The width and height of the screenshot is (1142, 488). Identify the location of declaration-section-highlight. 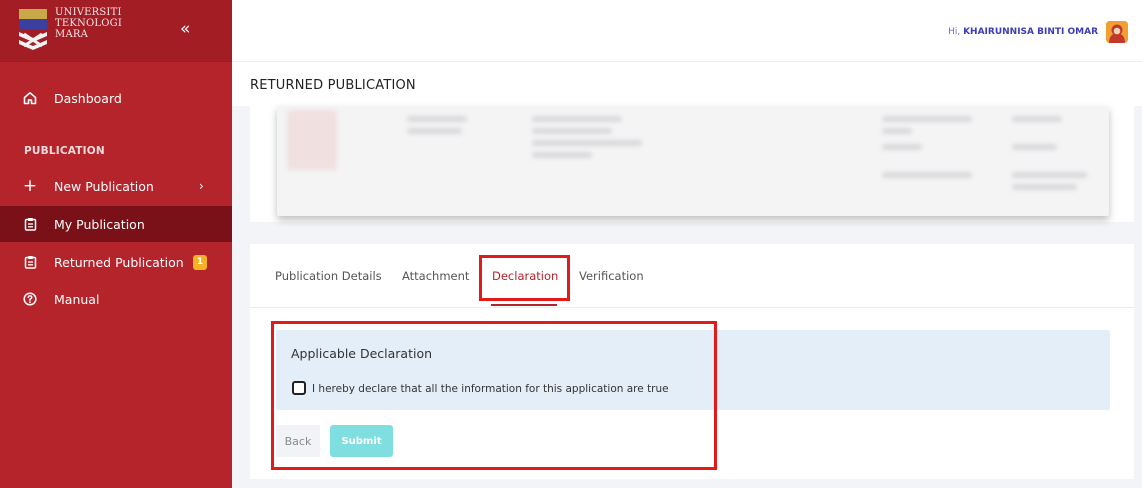
(494, 395).